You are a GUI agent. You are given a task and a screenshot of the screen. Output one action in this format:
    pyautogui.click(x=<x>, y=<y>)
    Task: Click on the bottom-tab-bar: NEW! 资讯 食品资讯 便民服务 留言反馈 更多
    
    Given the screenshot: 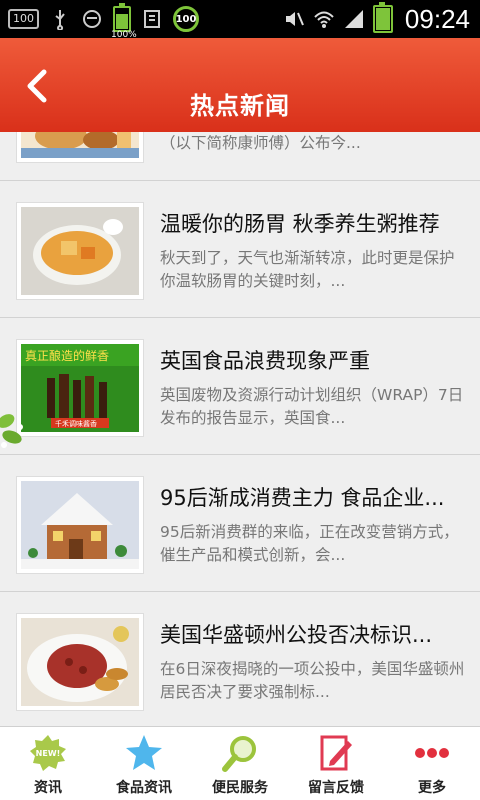 What is the action you would take?
    pyautogui.click(x=240, y=763)
    